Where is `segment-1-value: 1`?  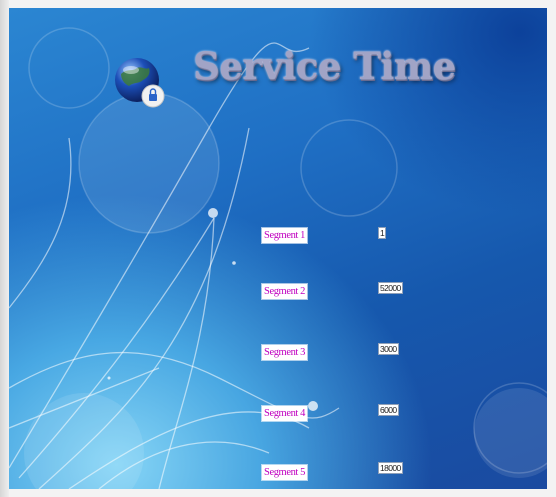 segment-1-value: 1 is located at coordinates (382, 233).